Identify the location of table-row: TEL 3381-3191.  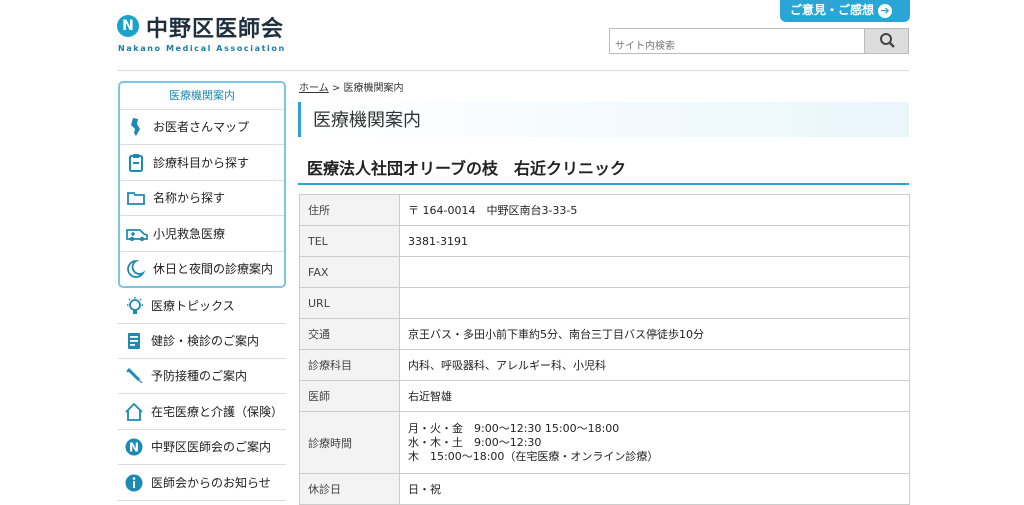
(604, 241).